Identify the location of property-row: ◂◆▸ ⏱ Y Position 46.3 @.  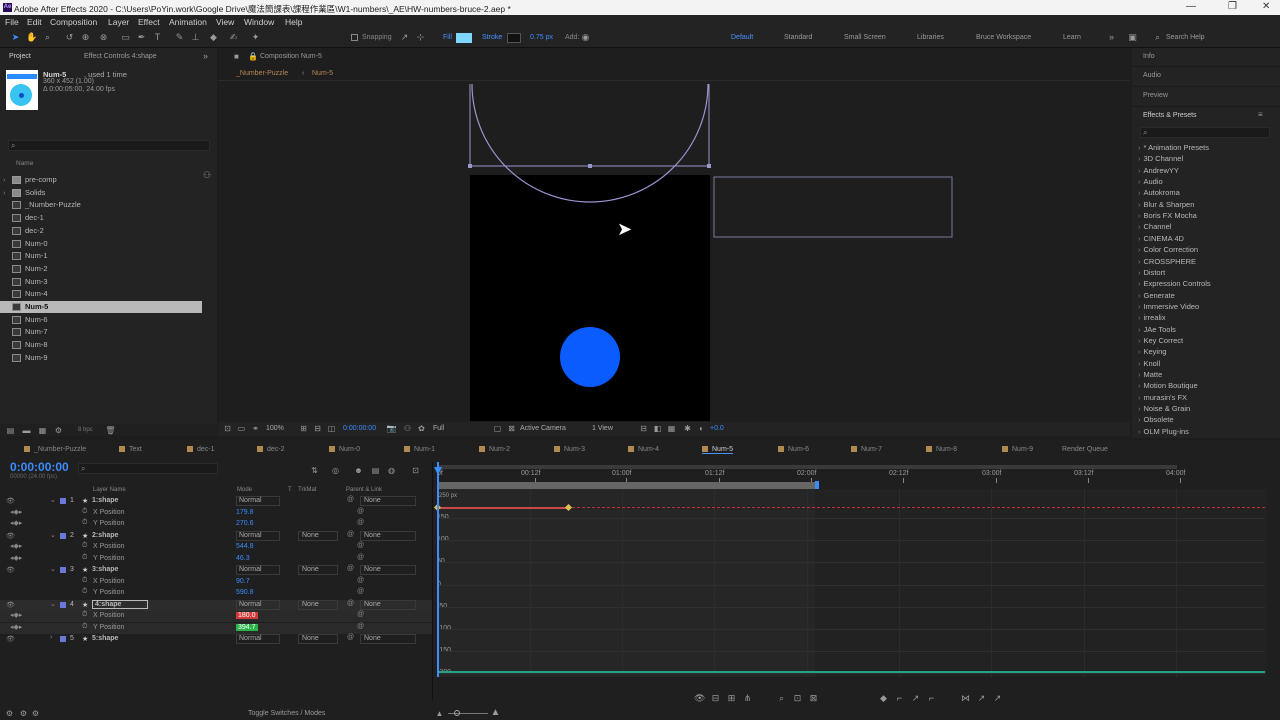
(216, 559).